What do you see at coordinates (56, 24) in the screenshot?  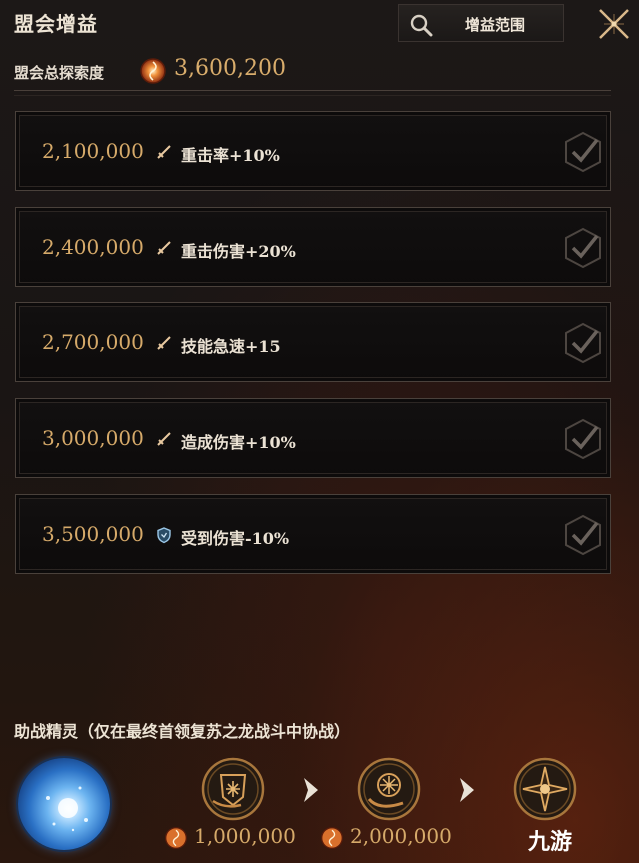 I see `page-title: 盟会增益` at bounding box center [56, 24].